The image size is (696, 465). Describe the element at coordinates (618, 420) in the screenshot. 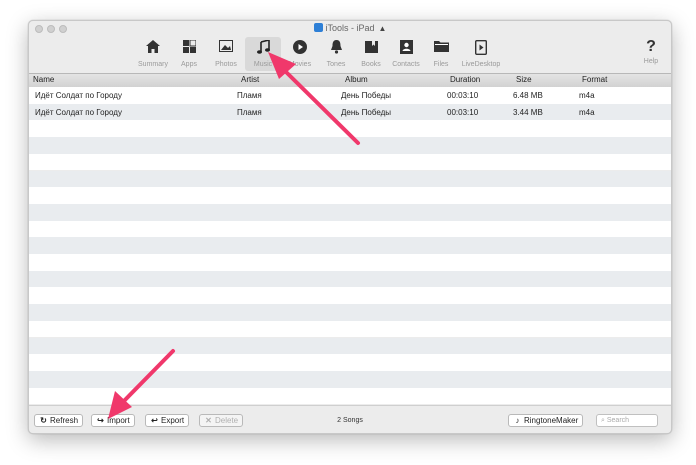

I see `search-placeholder: Search` at that location.